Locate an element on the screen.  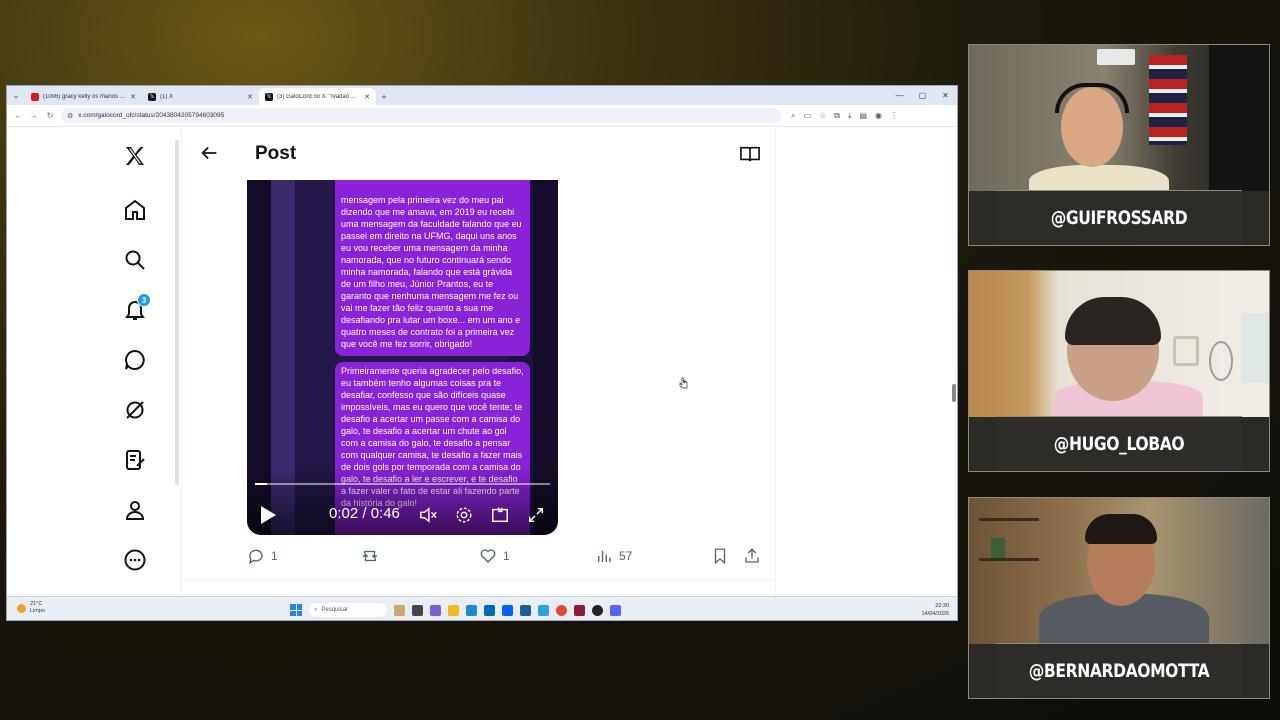
windows-start-icon is located at coordinates (296, 610).